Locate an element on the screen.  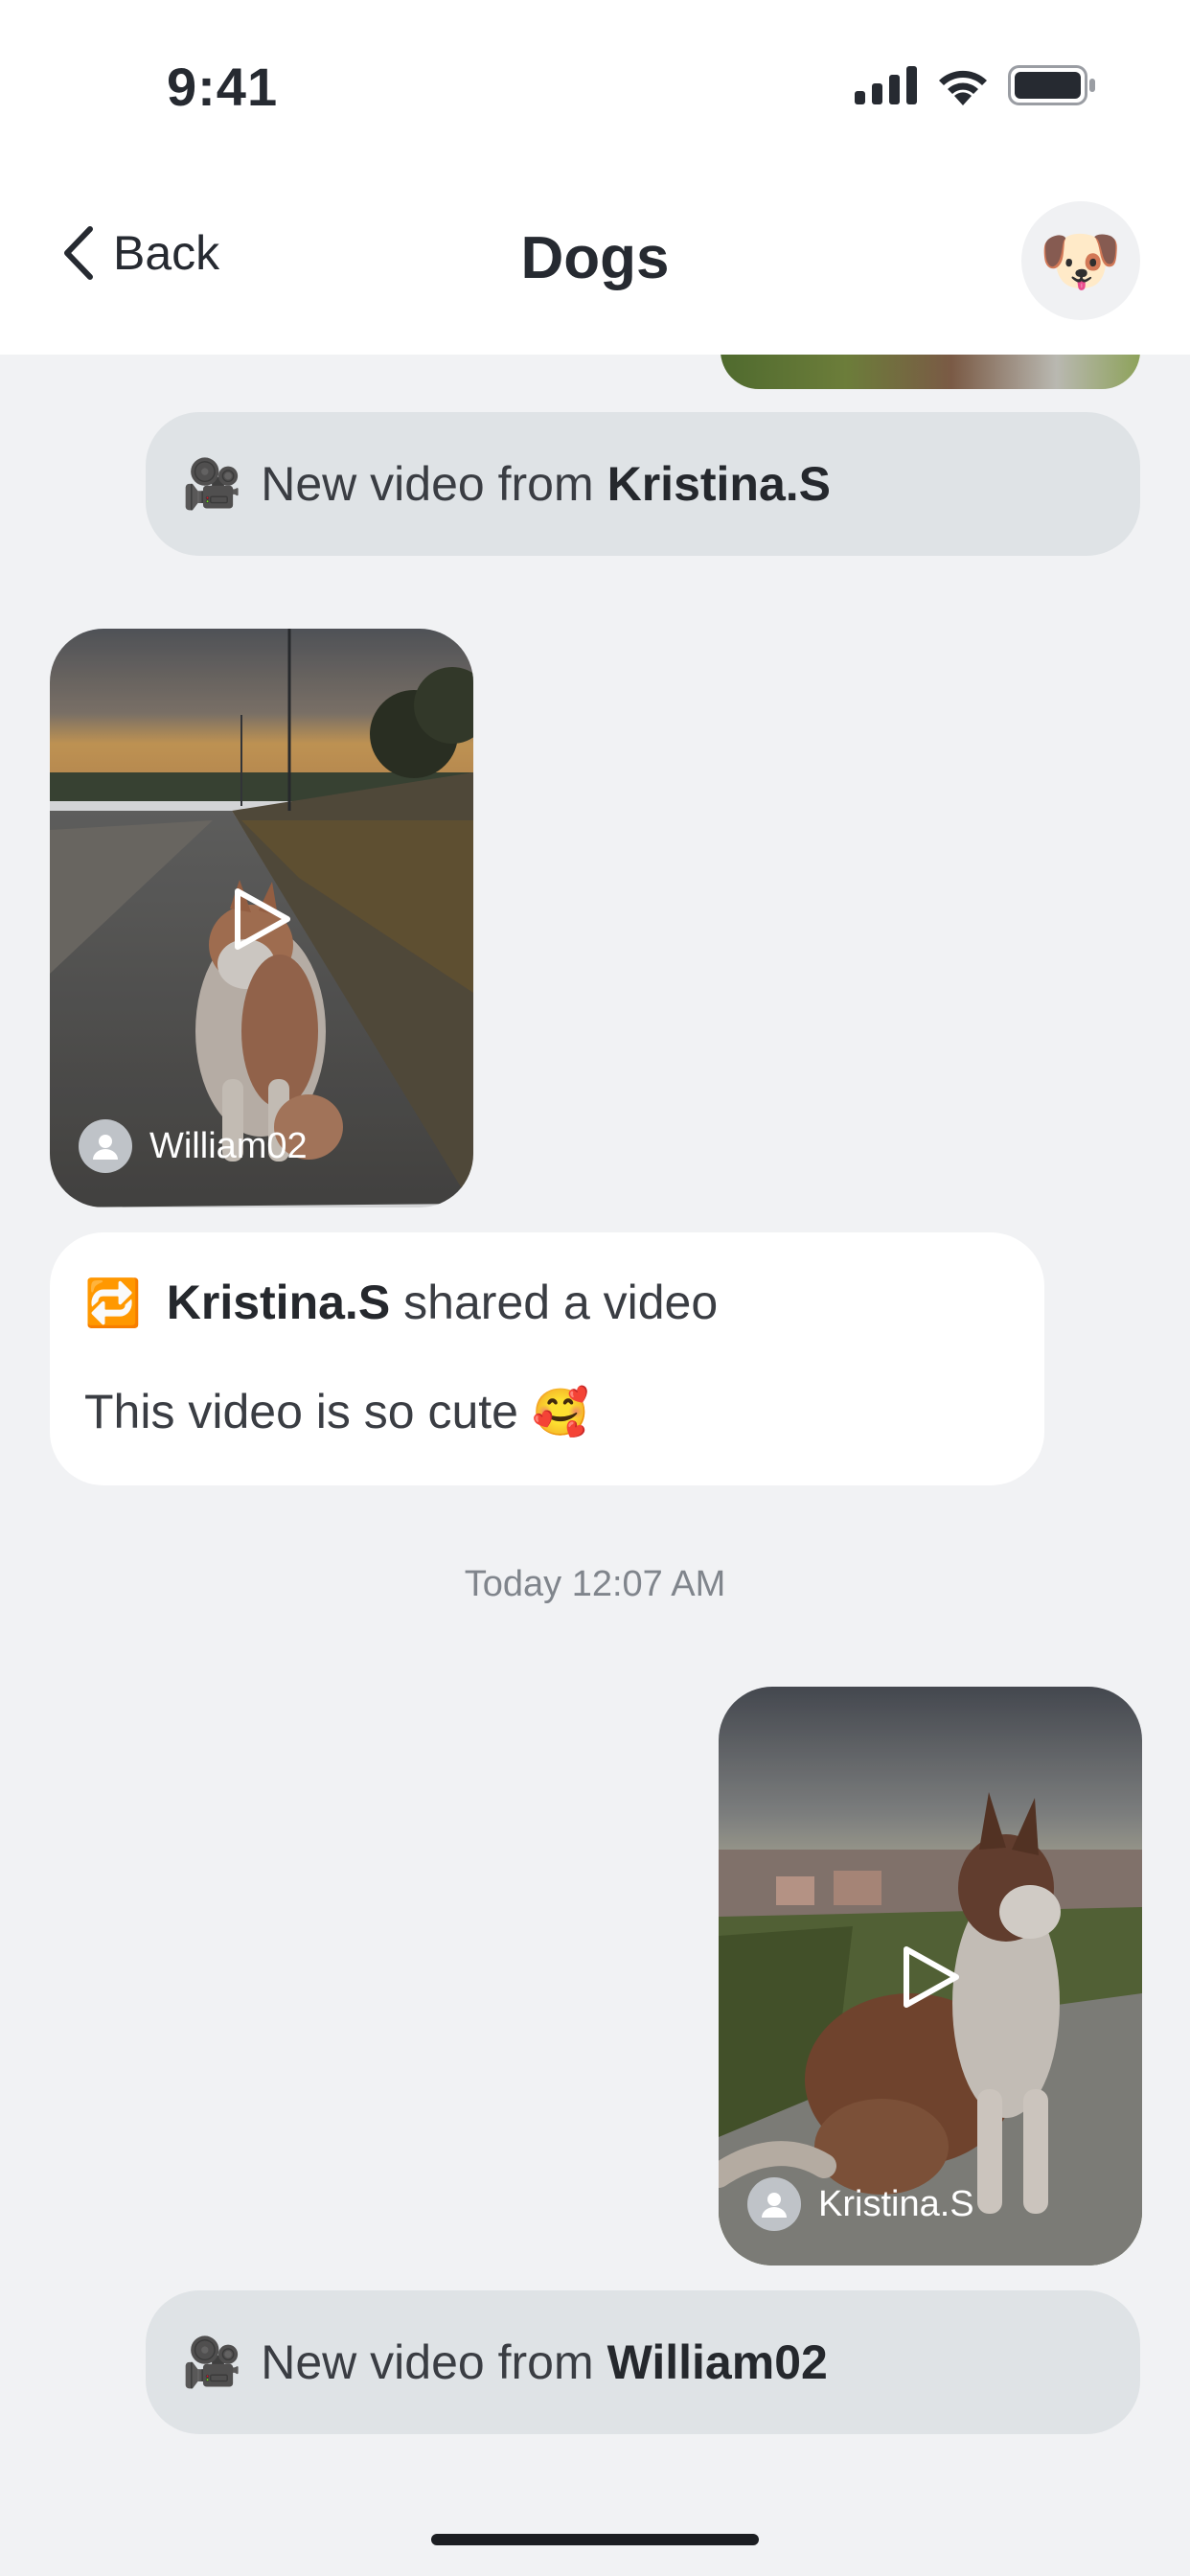
status-time: 9:41 is located at coordinates (223, 87).